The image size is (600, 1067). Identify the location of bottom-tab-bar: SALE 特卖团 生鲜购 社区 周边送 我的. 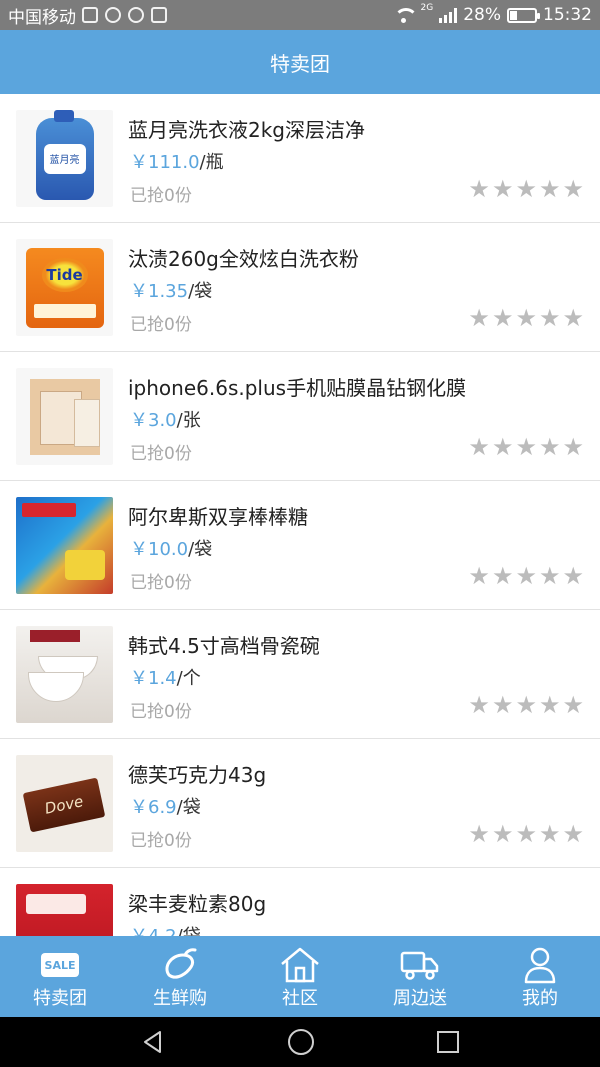
(300, 976).